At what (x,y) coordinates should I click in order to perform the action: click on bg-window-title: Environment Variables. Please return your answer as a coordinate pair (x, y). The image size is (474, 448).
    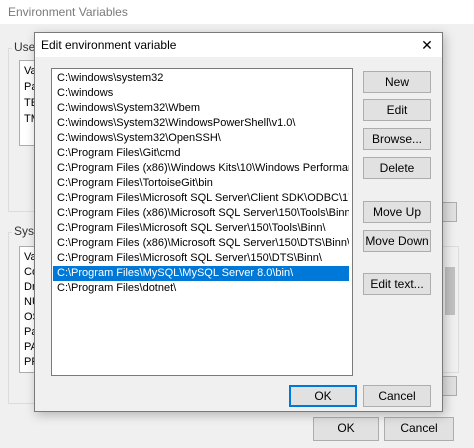
    Looking at the image, I should click on (68, 12).